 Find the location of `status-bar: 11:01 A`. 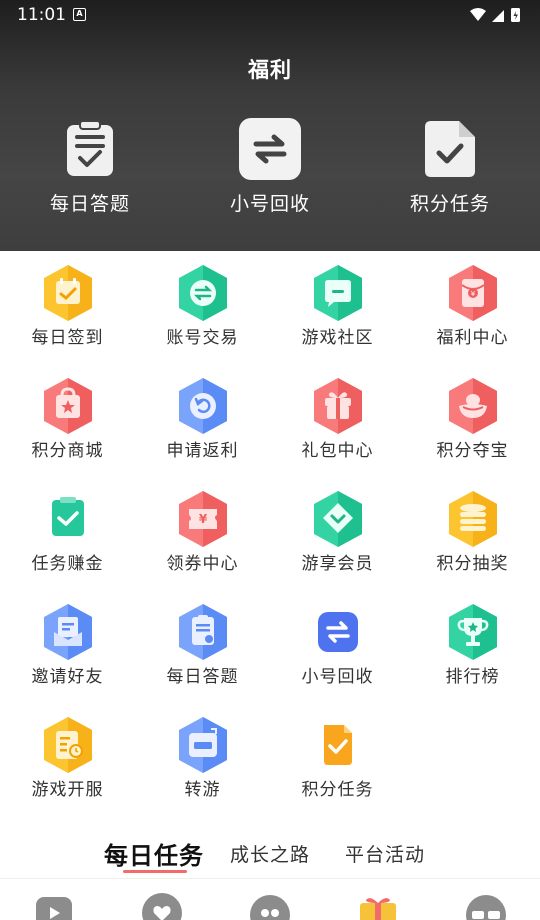

status-bar: 11:01 A is located at coordinates (270, 15).